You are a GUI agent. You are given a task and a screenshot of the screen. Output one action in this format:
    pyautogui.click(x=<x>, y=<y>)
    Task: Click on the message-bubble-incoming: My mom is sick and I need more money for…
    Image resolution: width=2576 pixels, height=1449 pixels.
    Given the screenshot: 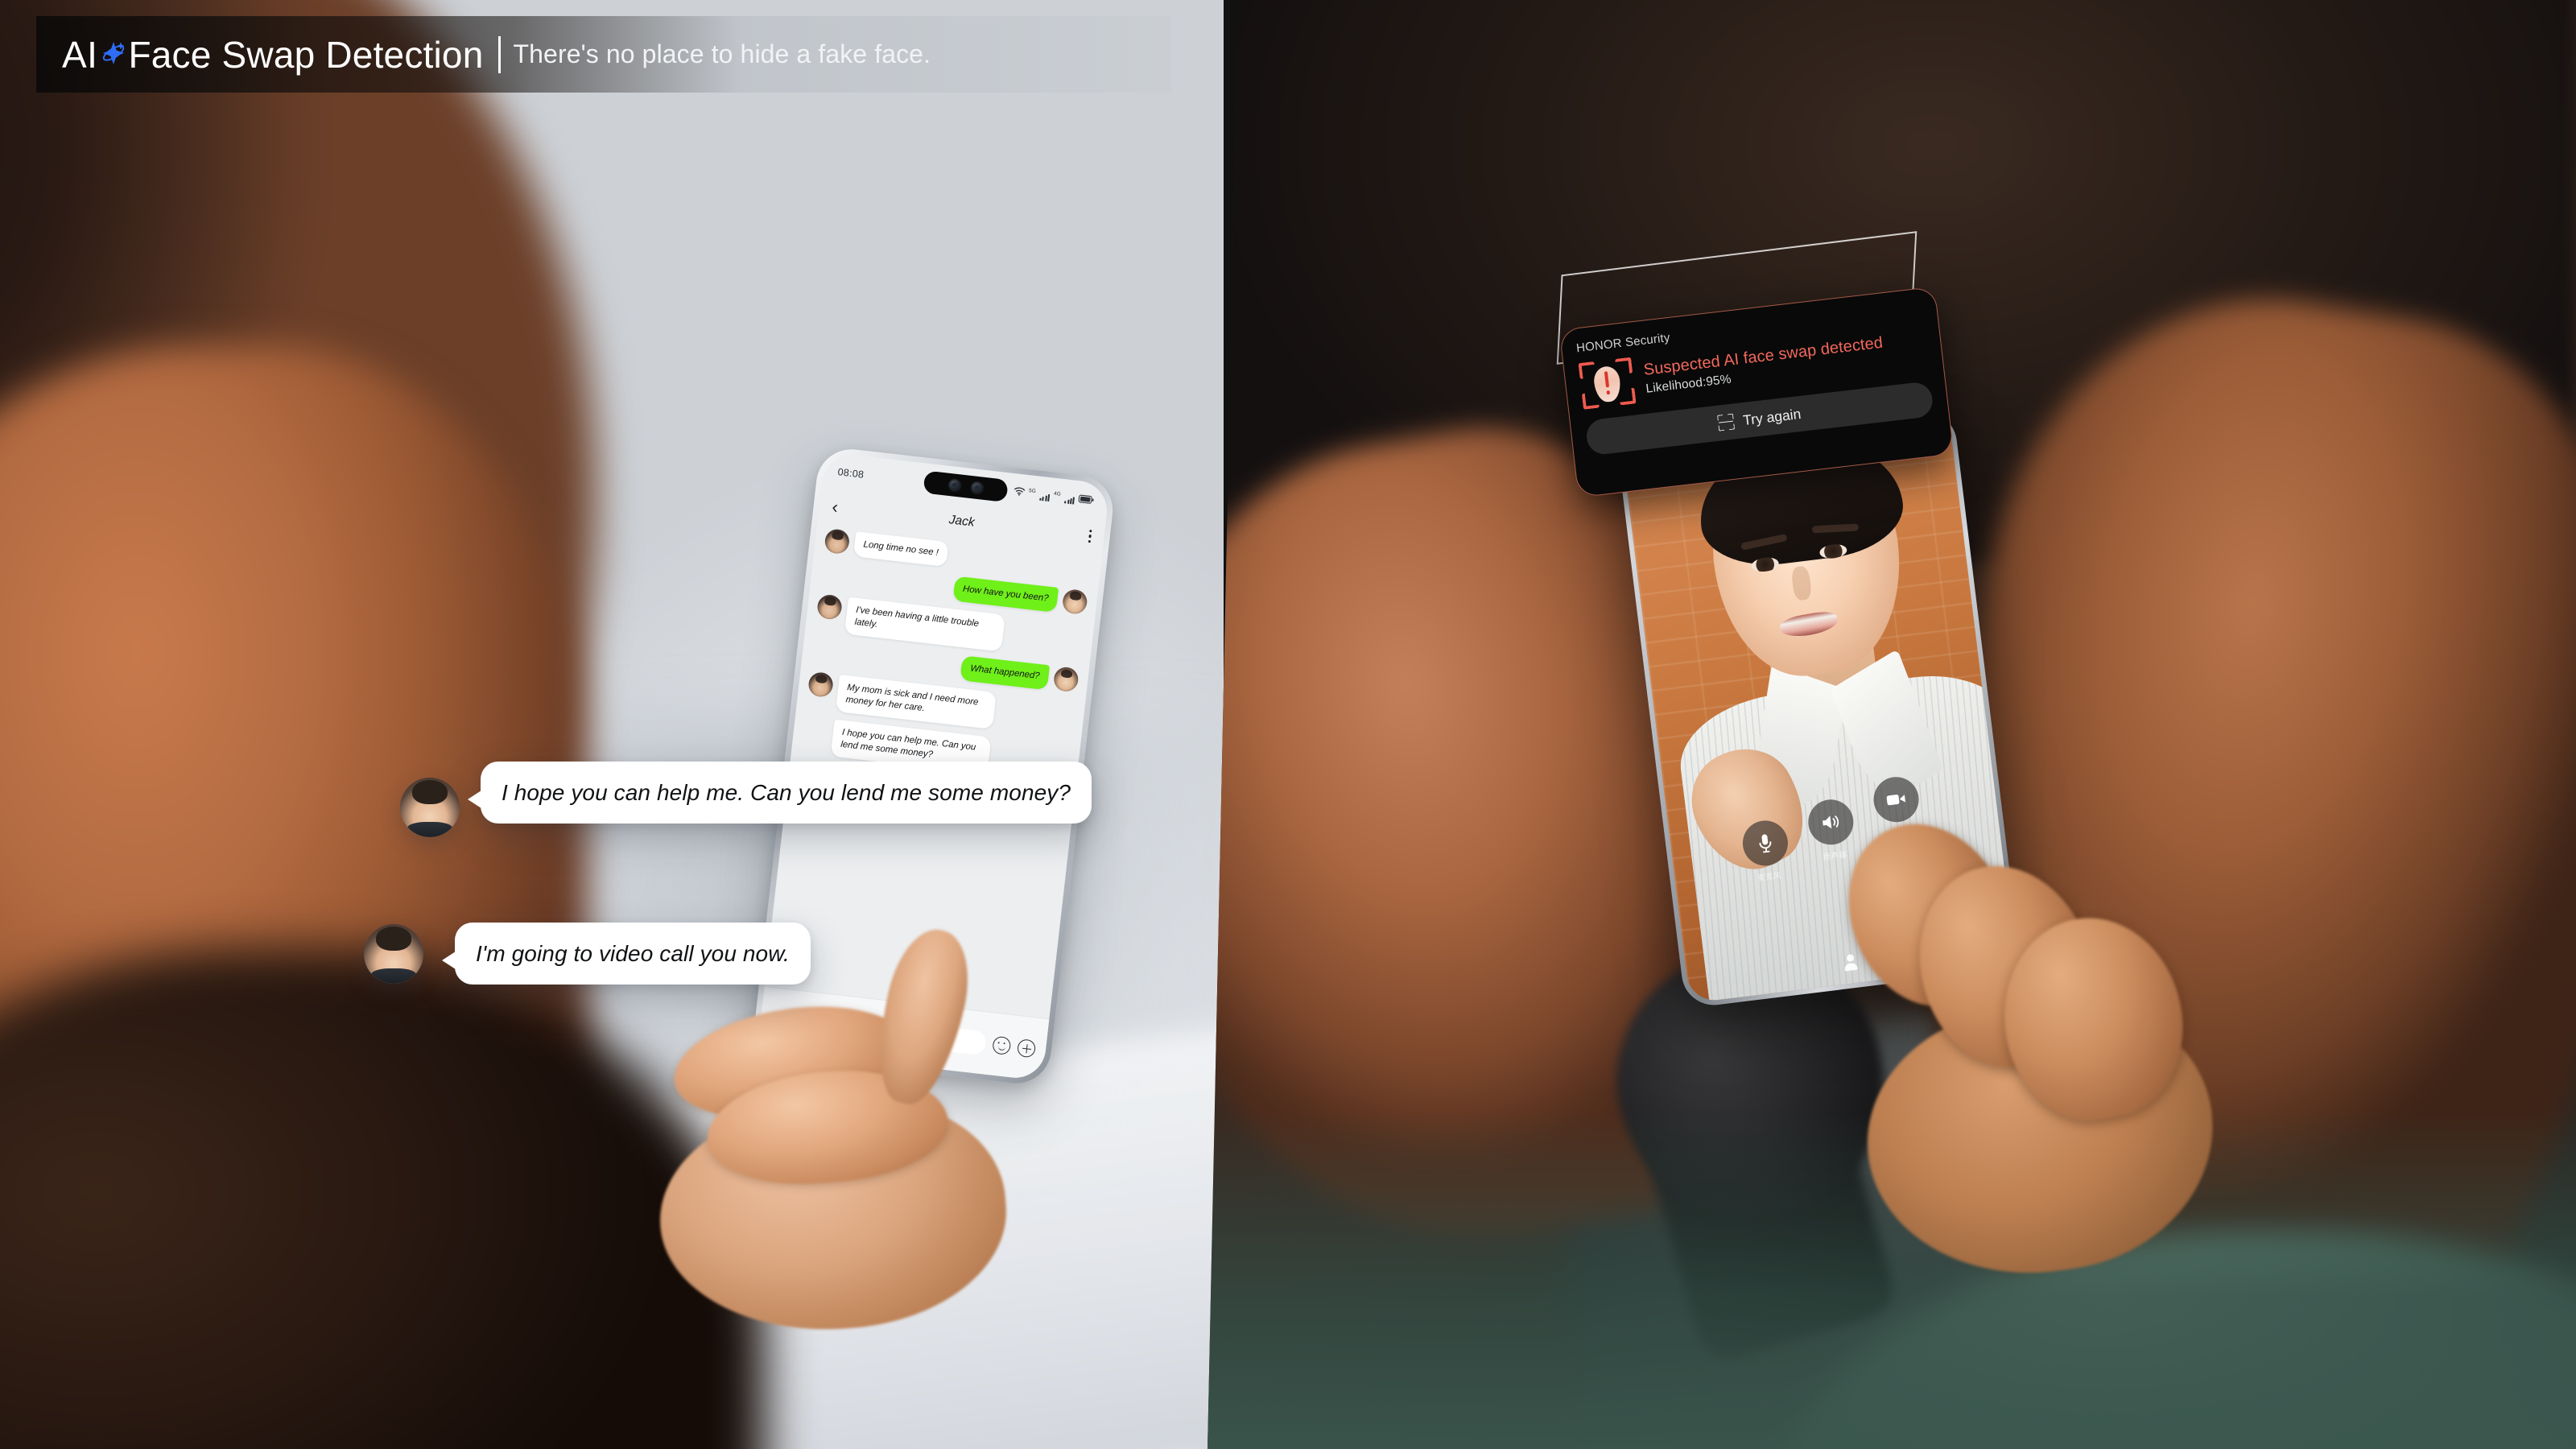 What is the action you would take?
    pyautogui.click(x=916, y=702)
    